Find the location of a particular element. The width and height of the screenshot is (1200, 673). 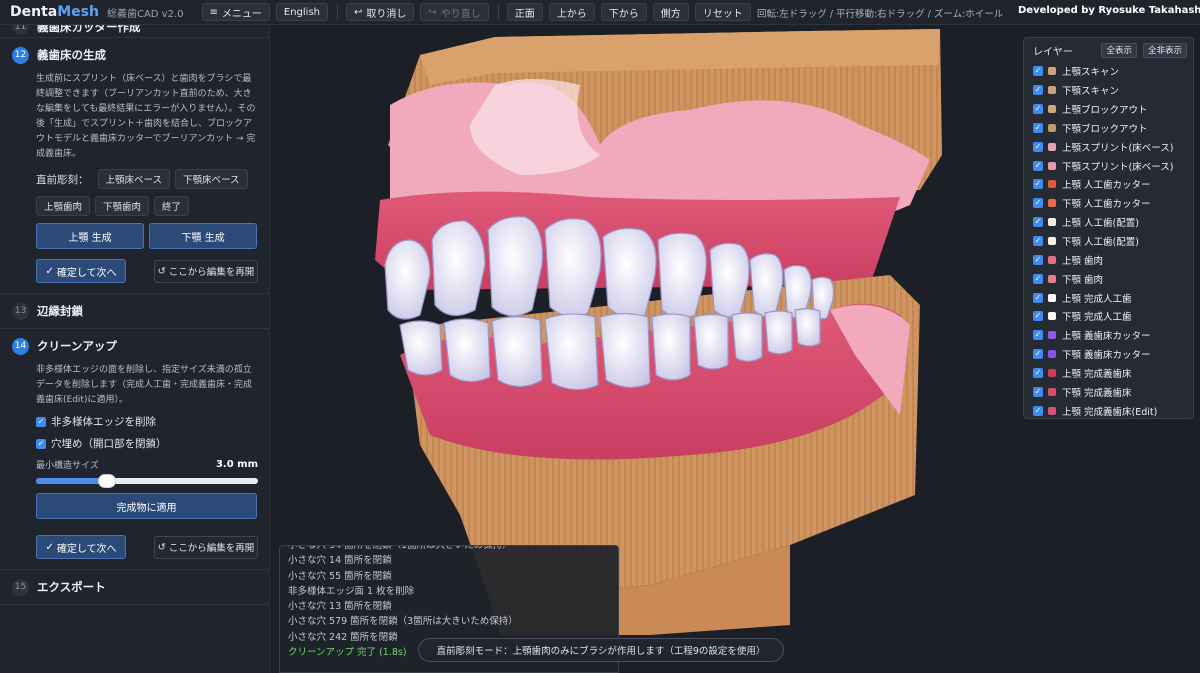

layer-name: 上顎ブロックアウト is located at coordinates (1105, 111).